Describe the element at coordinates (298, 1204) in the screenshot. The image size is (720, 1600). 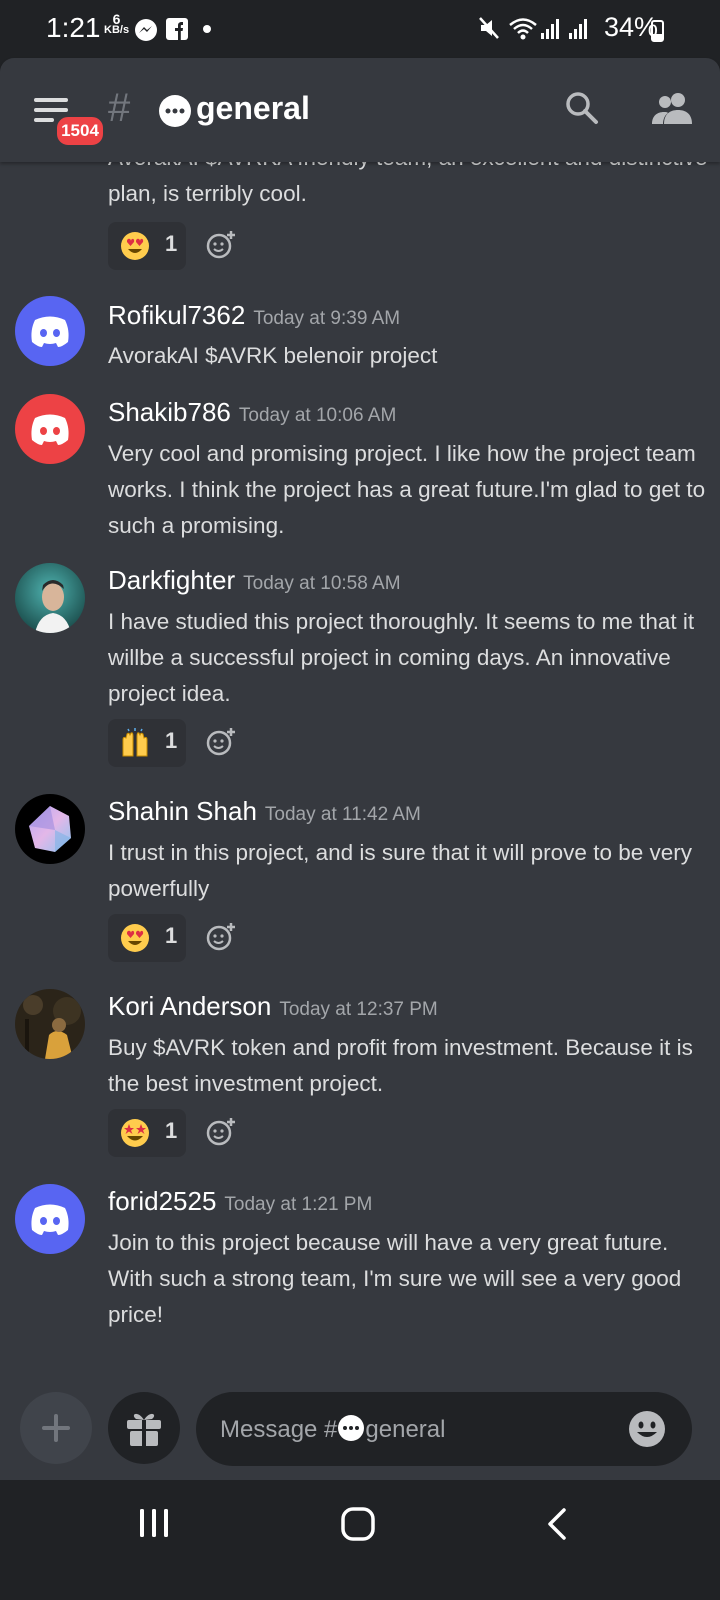
I see `message-timestamp: Today at 1:21 PM` at that location.